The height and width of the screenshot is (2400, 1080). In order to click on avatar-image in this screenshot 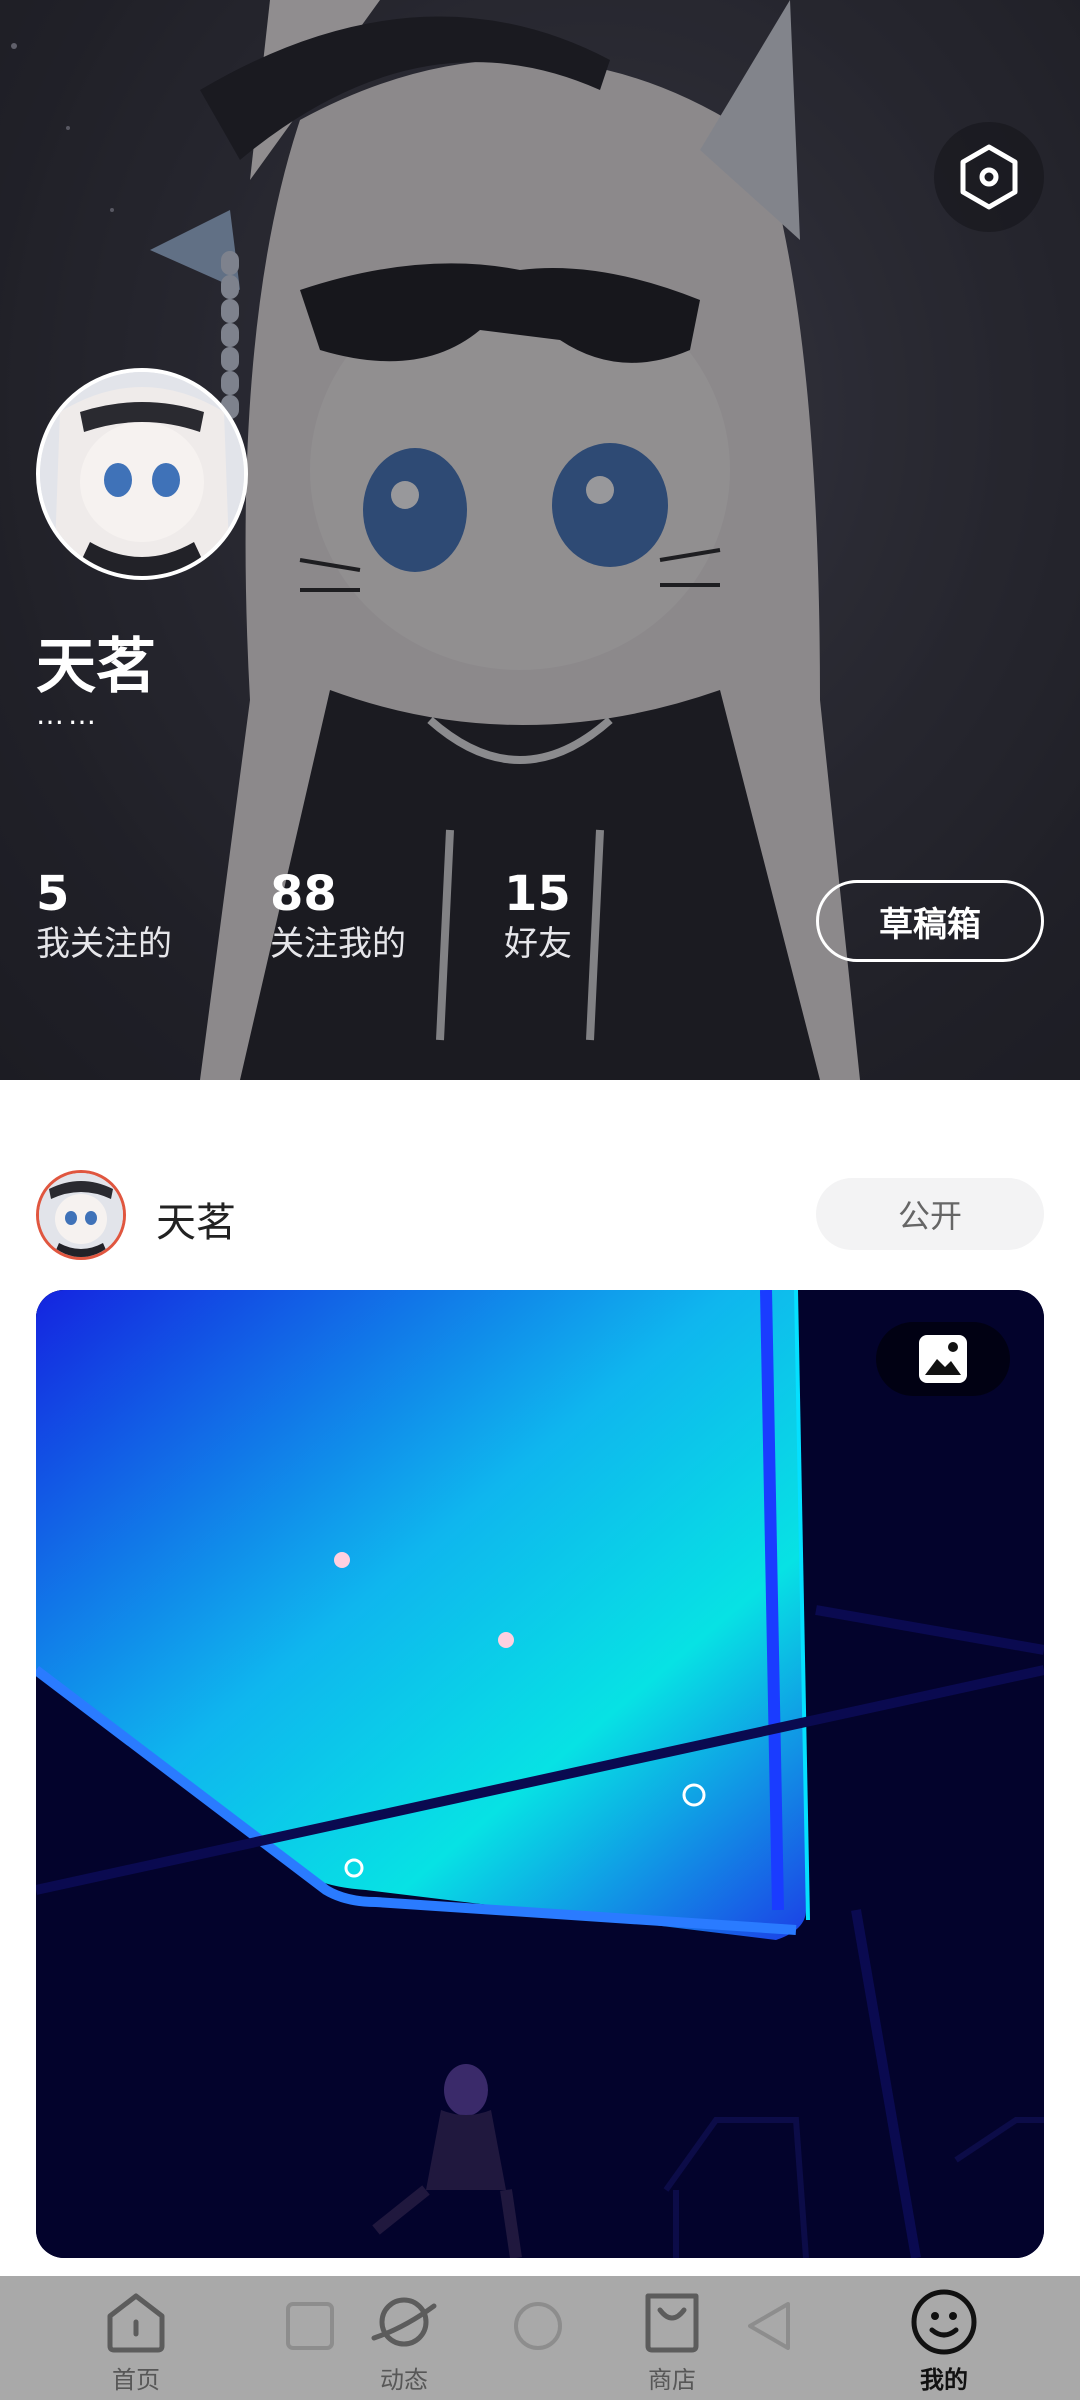, I will do `click(142, 474)`.